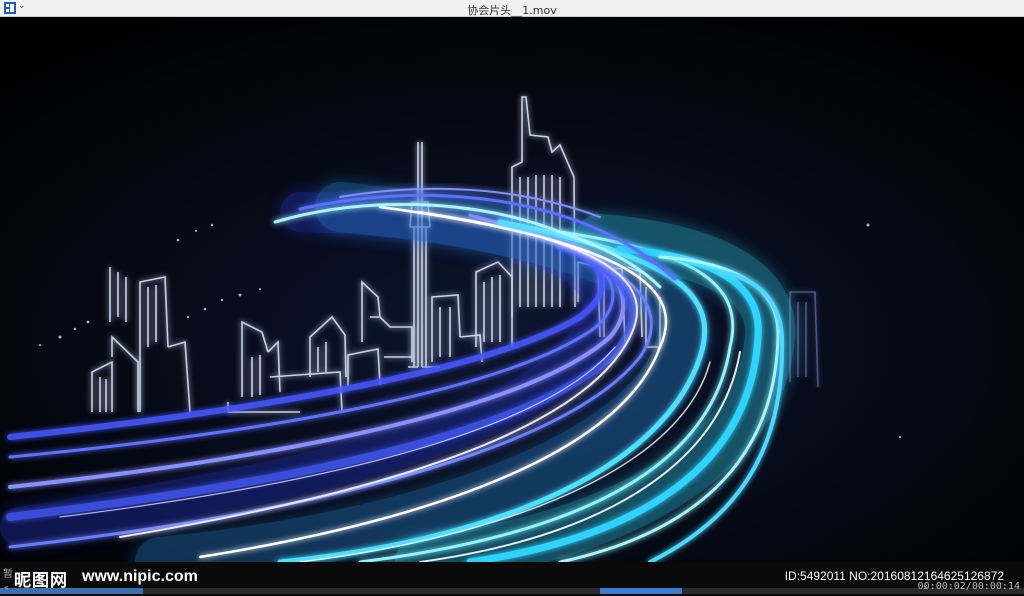 This screenshot has height=596, width=1024. I want to click on window-title: 协会片头__1.mov, so click(512, 10).